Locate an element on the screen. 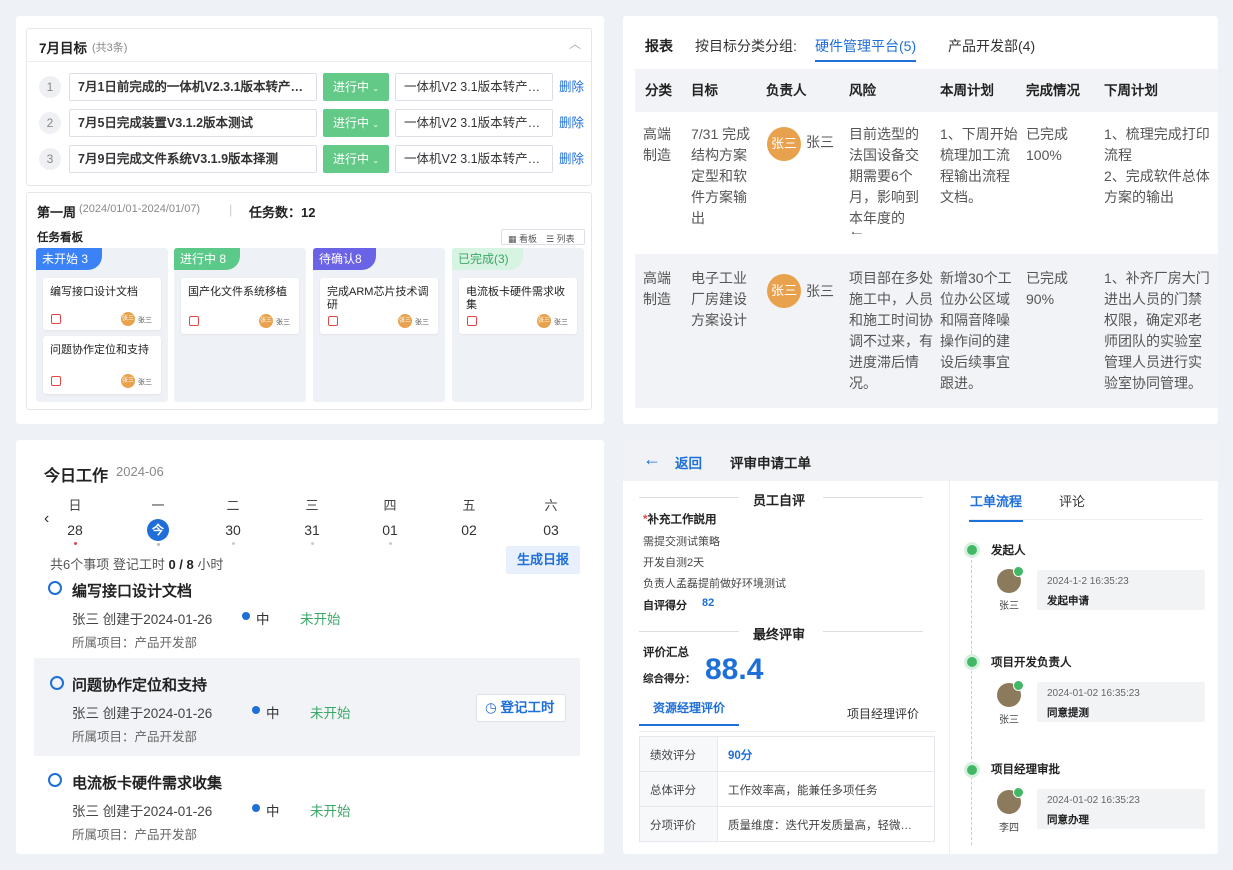 This screenshot has height=870, width=1233. task-card: 电流板卡硬件需求收集 张三 张三 is located at coordinates (518, 306).